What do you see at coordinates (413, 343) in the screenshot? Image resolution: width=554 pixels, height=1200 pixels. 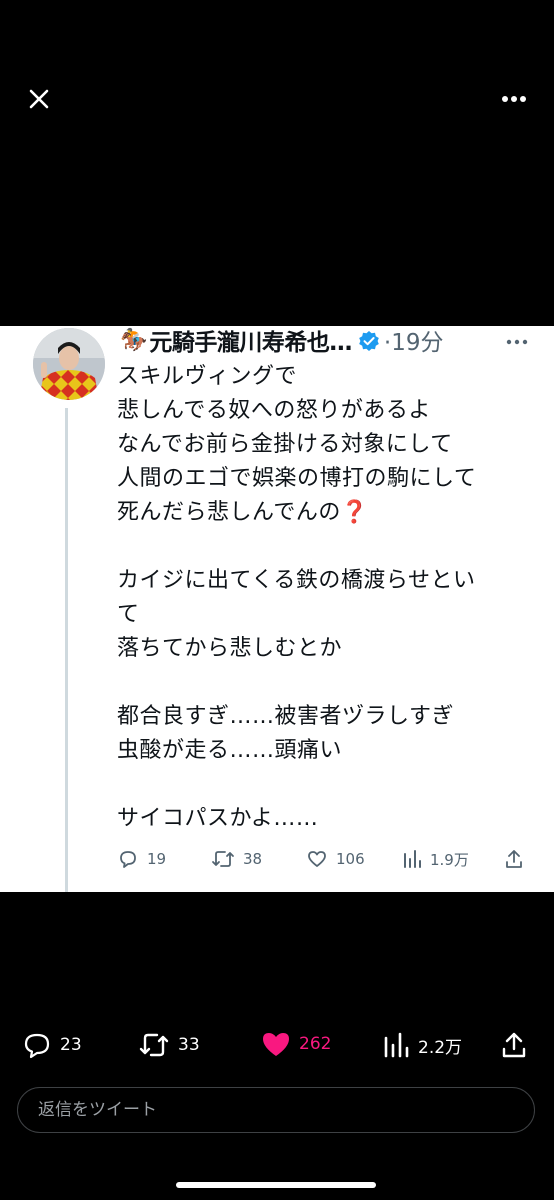 I see `tweet-time: ·19分` at bounding box center [413, 343].